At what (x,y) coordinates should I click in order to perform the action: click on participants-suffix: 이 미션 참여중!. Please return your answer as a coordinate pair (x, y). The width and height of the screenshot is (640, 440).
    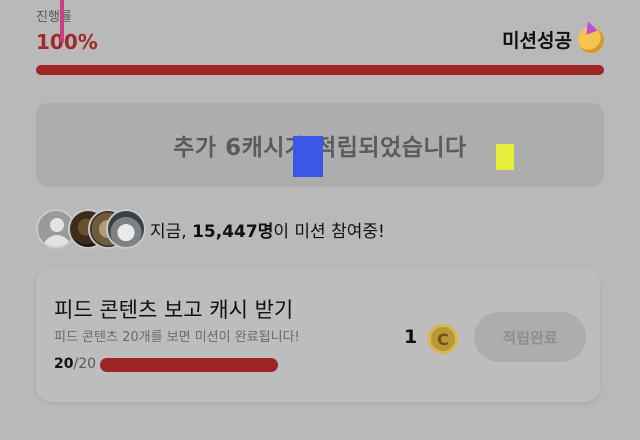
    Looking at the image, I should click on (329, 231).